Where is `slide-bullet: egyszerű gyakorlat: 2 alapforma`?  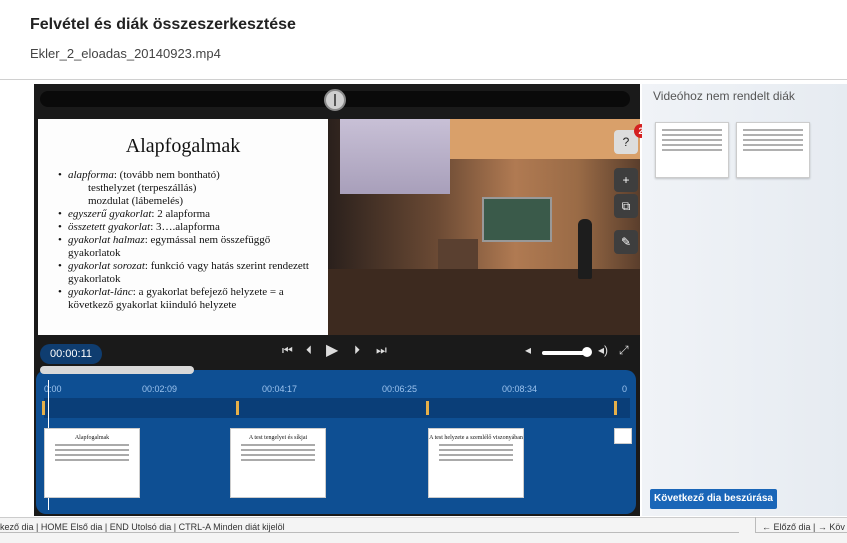
slide-bullet: egyszerű gyakorlat: 2 alapforma is located at coordinates (189, 214).